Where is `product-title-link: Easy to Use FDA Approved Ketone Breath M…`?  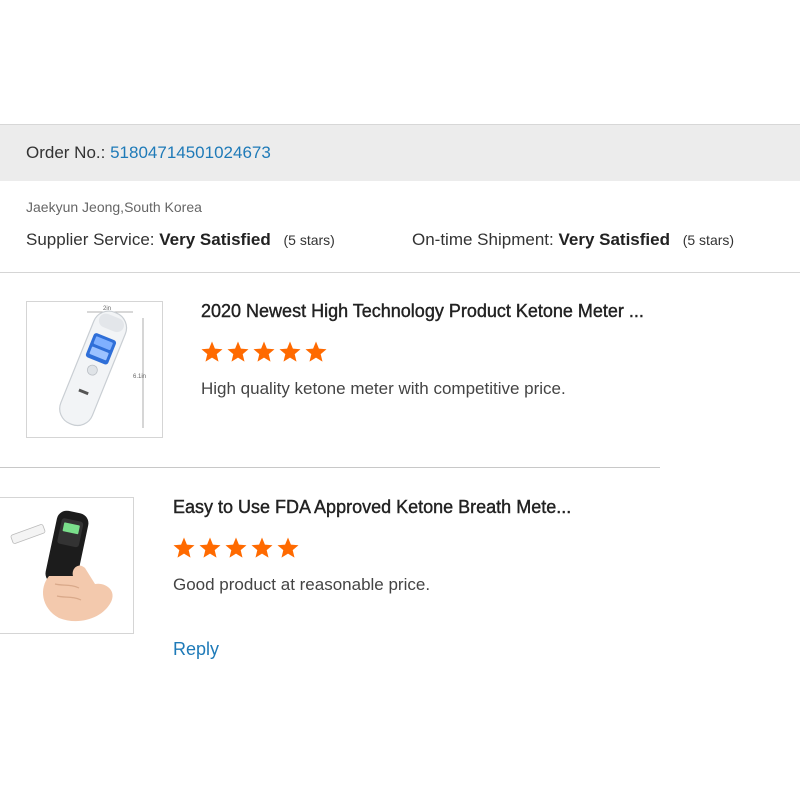
product-title-link: Easy to Use FDA Approved Ketone Breath M… is located at coordinates (408, 507).